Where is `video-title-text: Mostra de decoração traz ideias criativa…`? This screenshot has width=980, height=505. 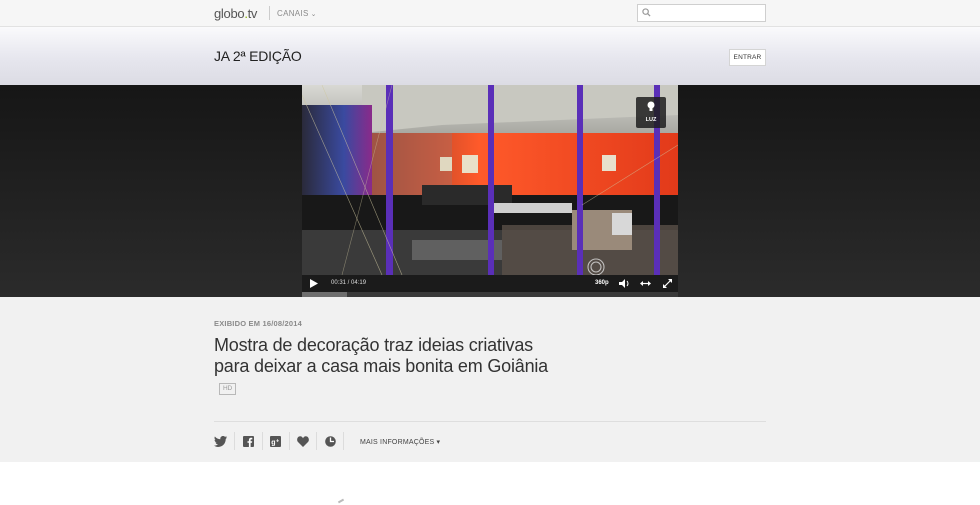 video-title-text: Mostra de decoração traz ideias criativa… is located at coordinates (381, 355).